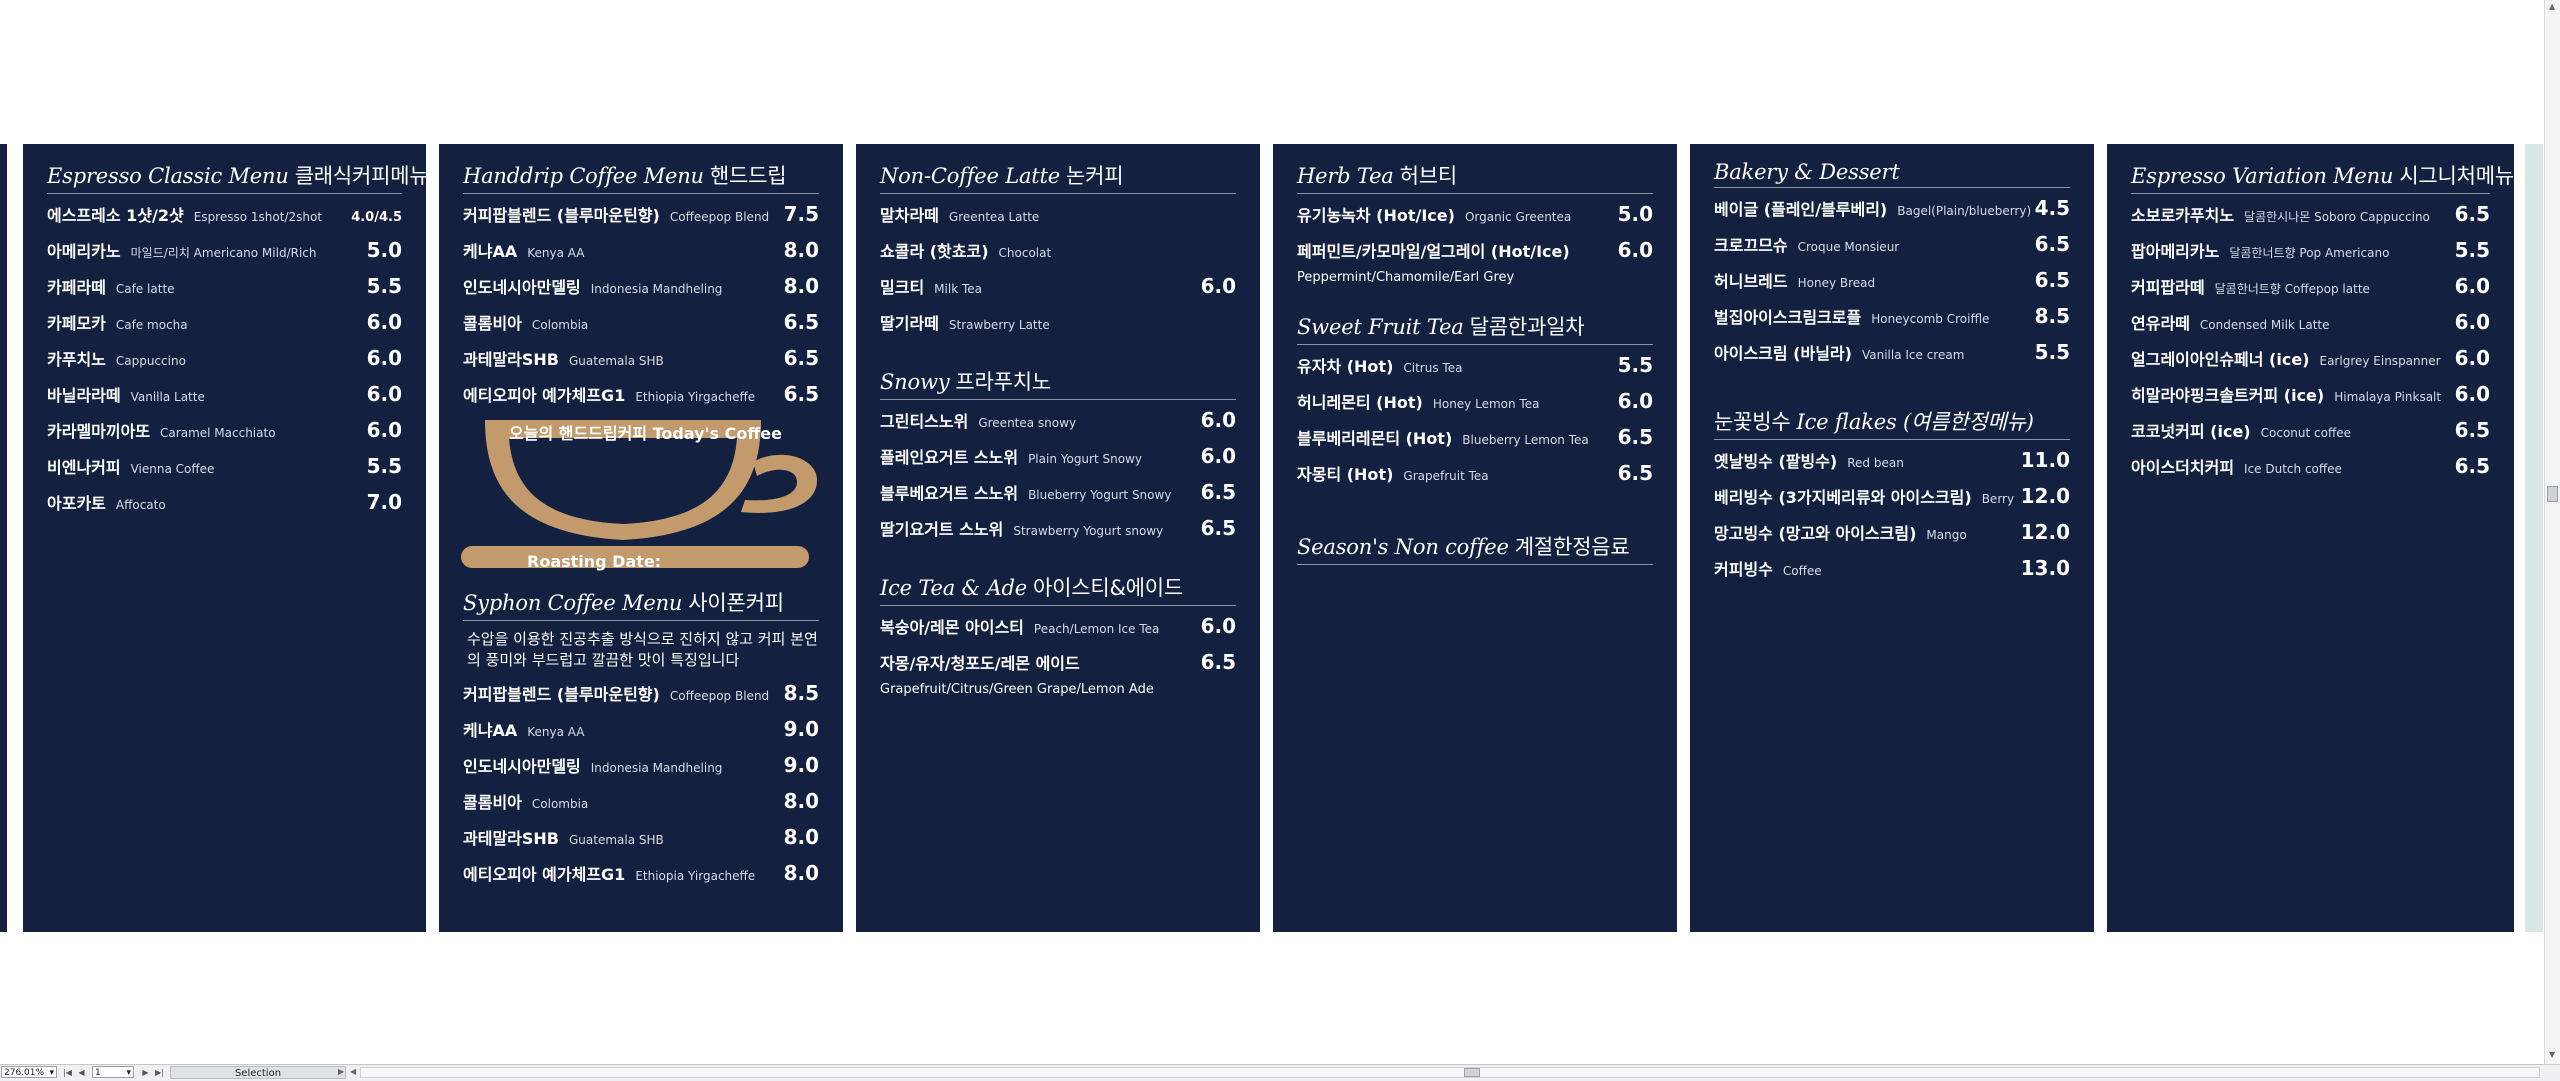 The image size is (2560, 1081). What do you see at coordinates (560, 804) in the screenshot?
I see `item-name-en: Colombia` at bounding box center [560, 804].